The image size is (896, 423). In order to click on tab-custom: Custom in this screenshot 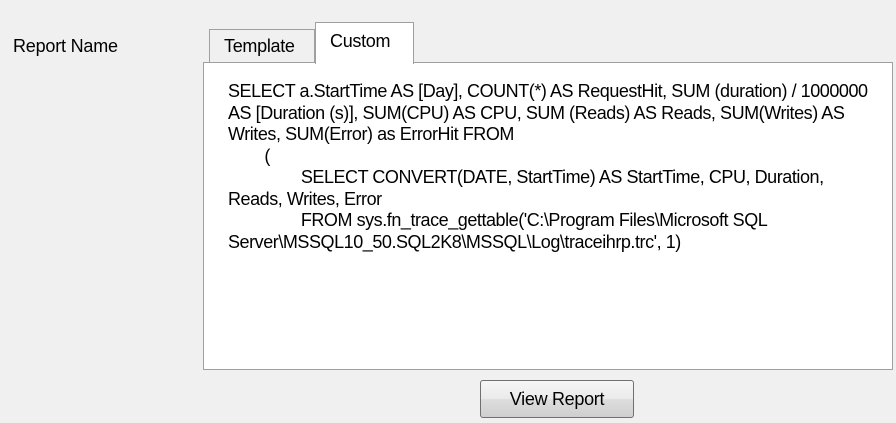, I will do `click(364, 43)`.